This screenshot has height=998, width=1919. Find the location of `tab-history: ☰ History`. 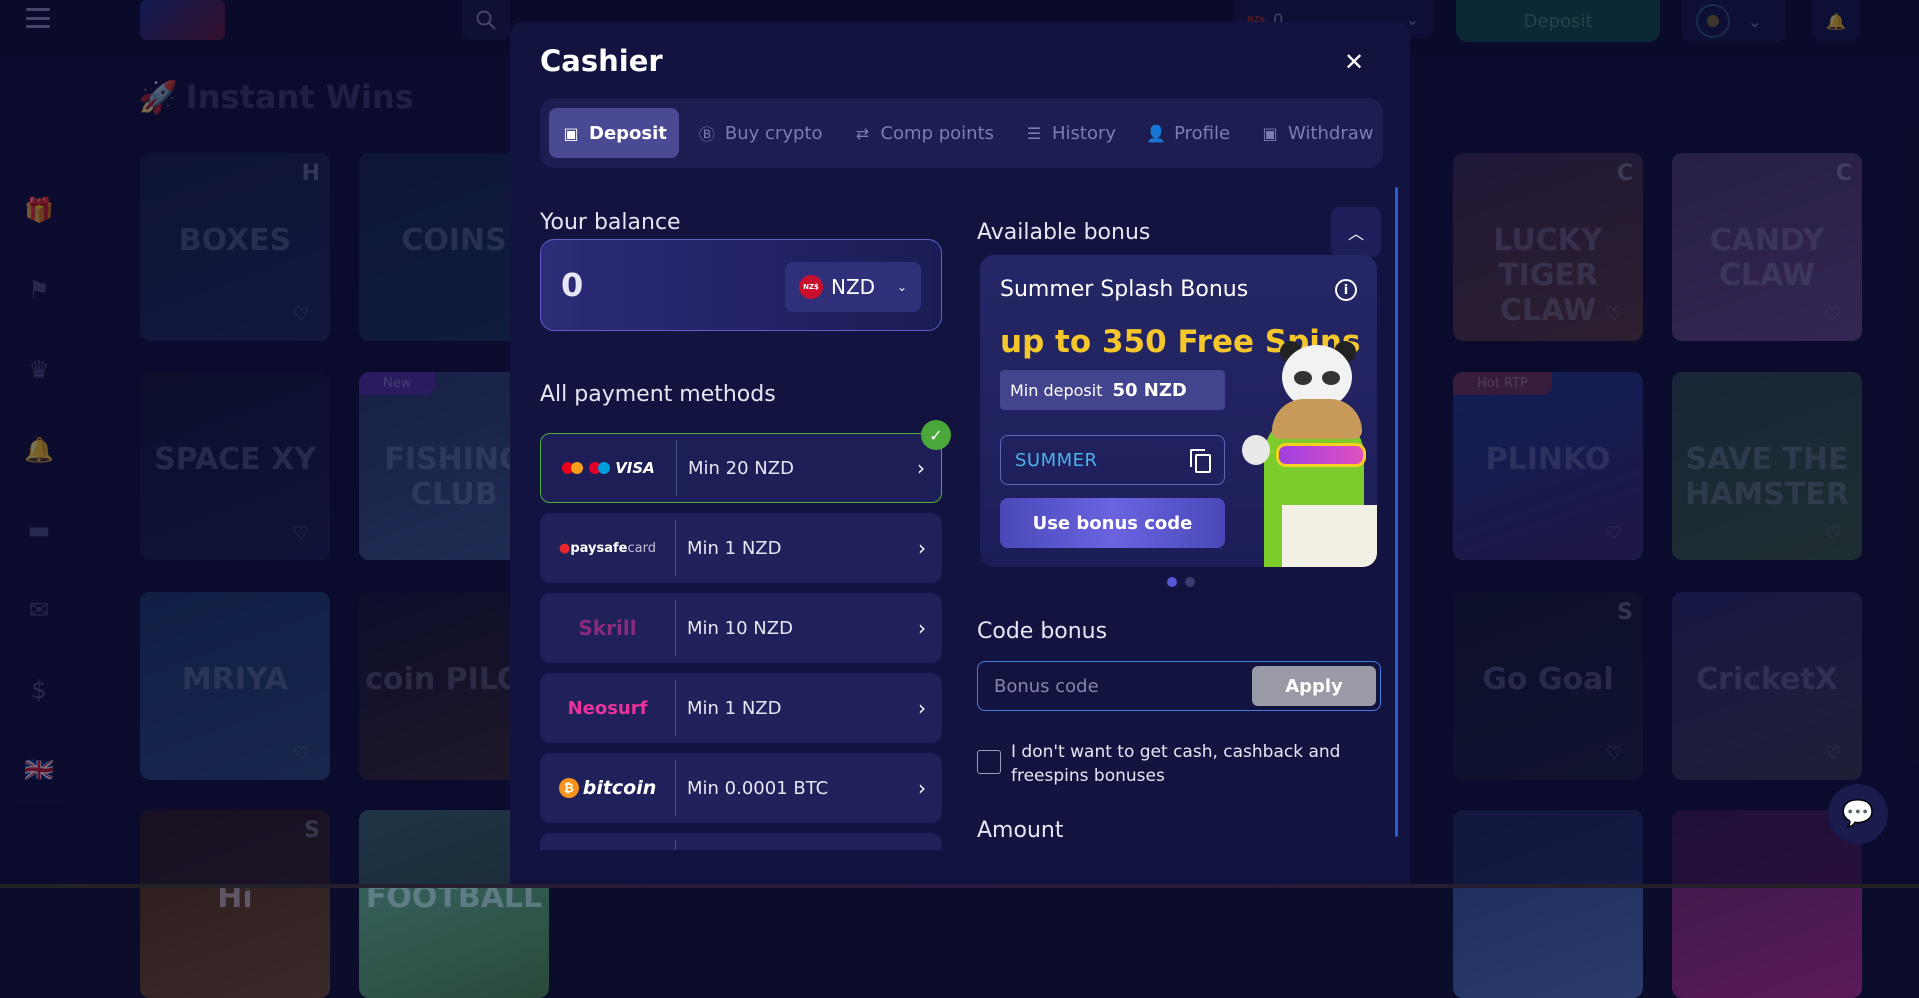

tab-history: ☰ History is located at coordinates (1070, 133).